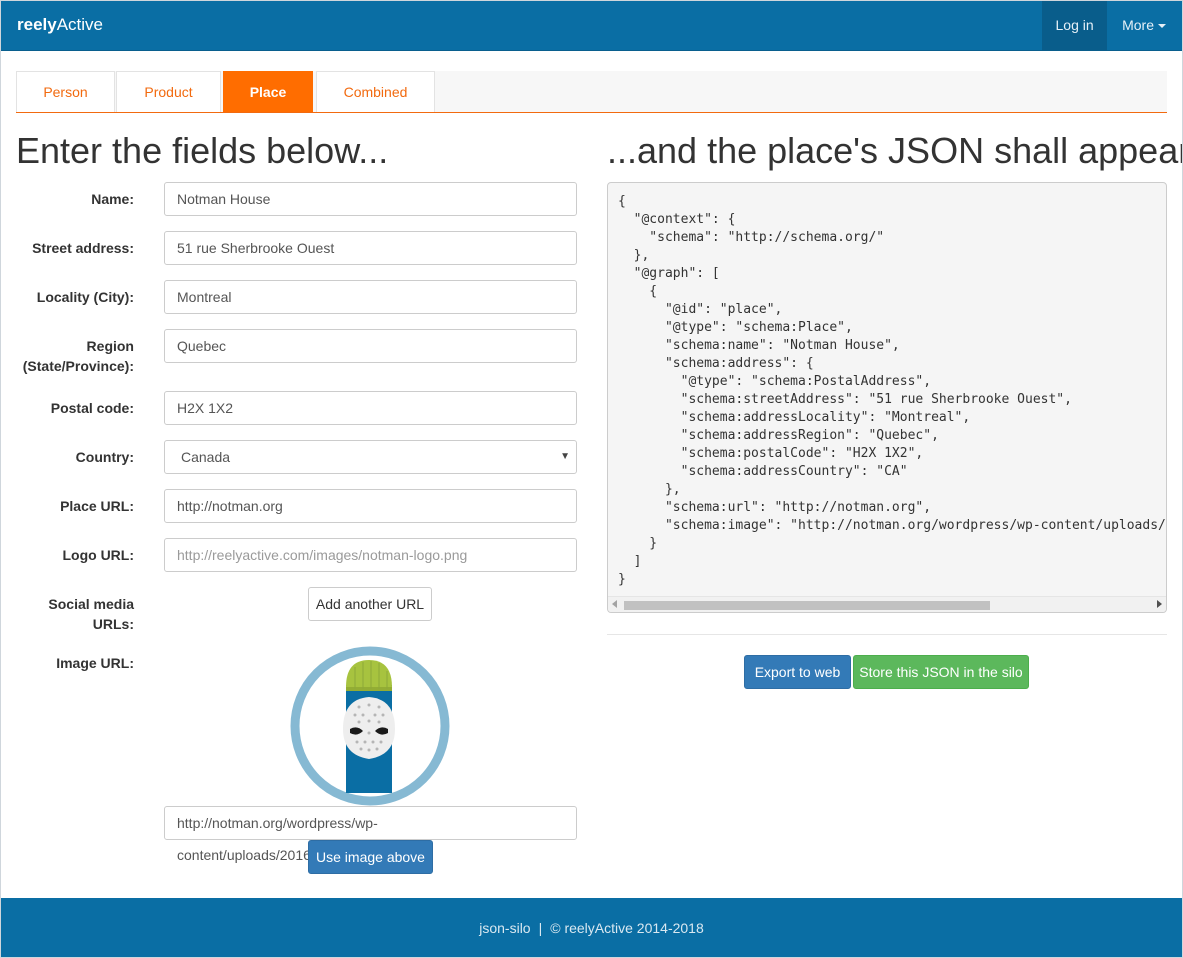  Describe the element at coordinates (370, 506) in the screenshot. I see `place-url-input: http://notman.org` at that location.